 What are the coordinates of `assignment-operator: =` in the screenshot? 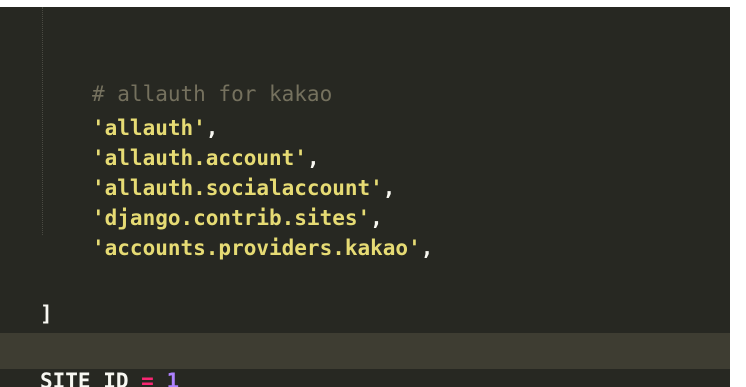 It's located at (147, 378).